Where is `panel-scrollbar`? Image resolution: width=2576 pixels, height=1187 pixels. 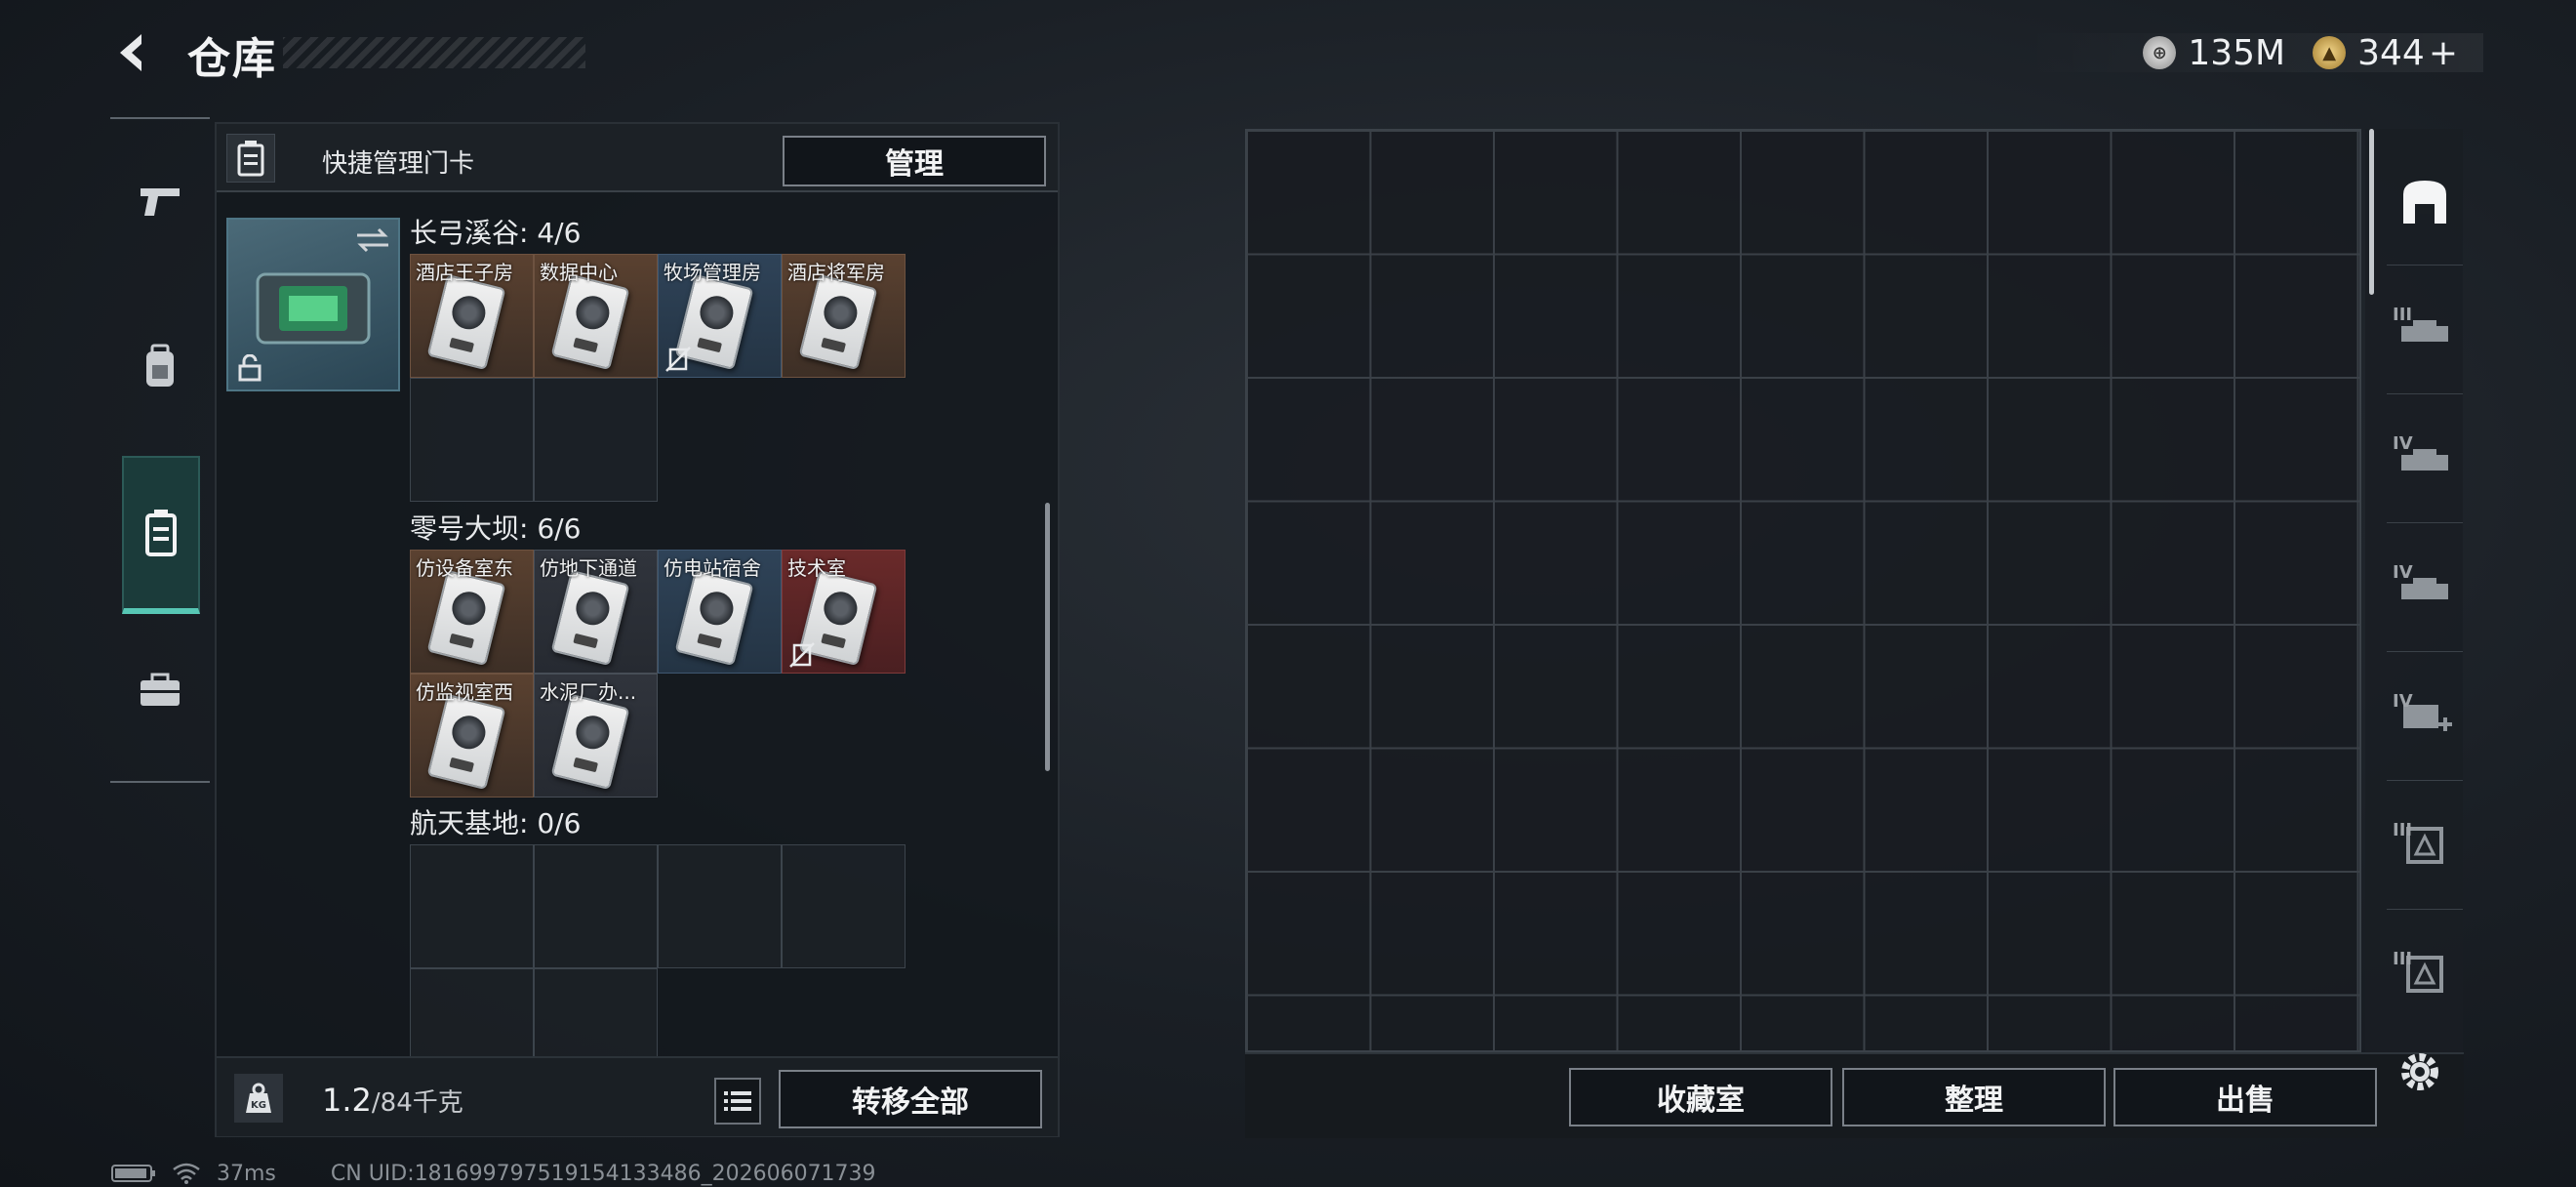
panel-scrollbar is located at coordinates (1047, 637).